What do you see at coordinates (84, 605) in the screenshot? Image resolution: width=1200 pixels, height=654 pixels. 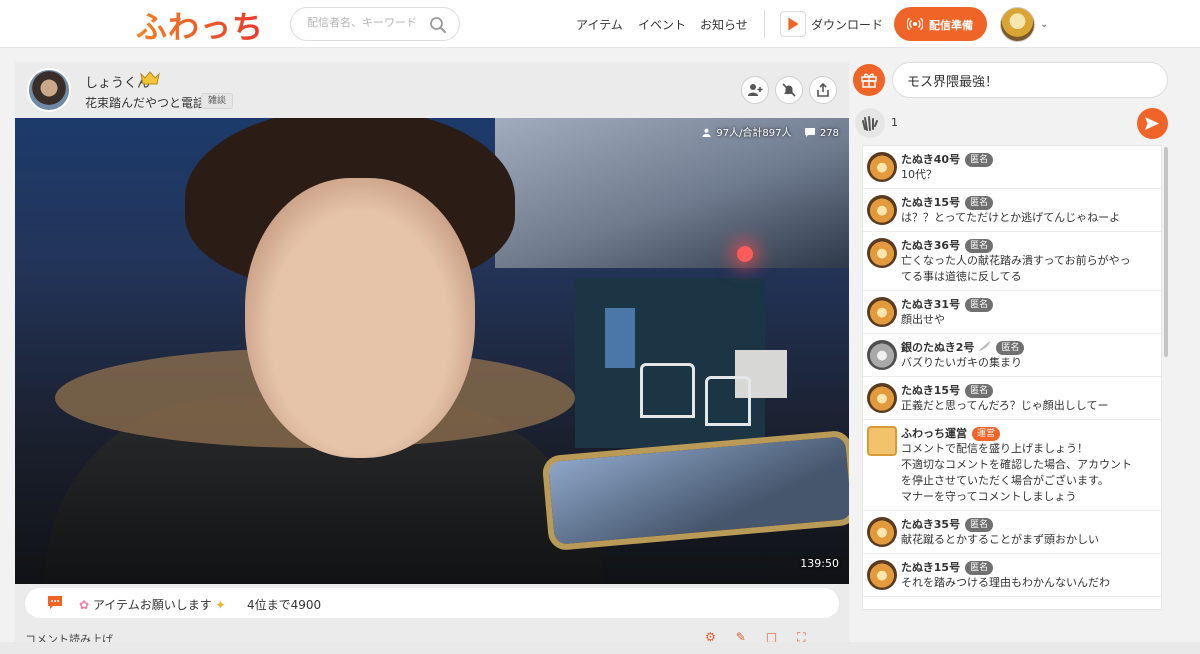 I see `flower-icon: ✿` at bounding box center [84, 605].